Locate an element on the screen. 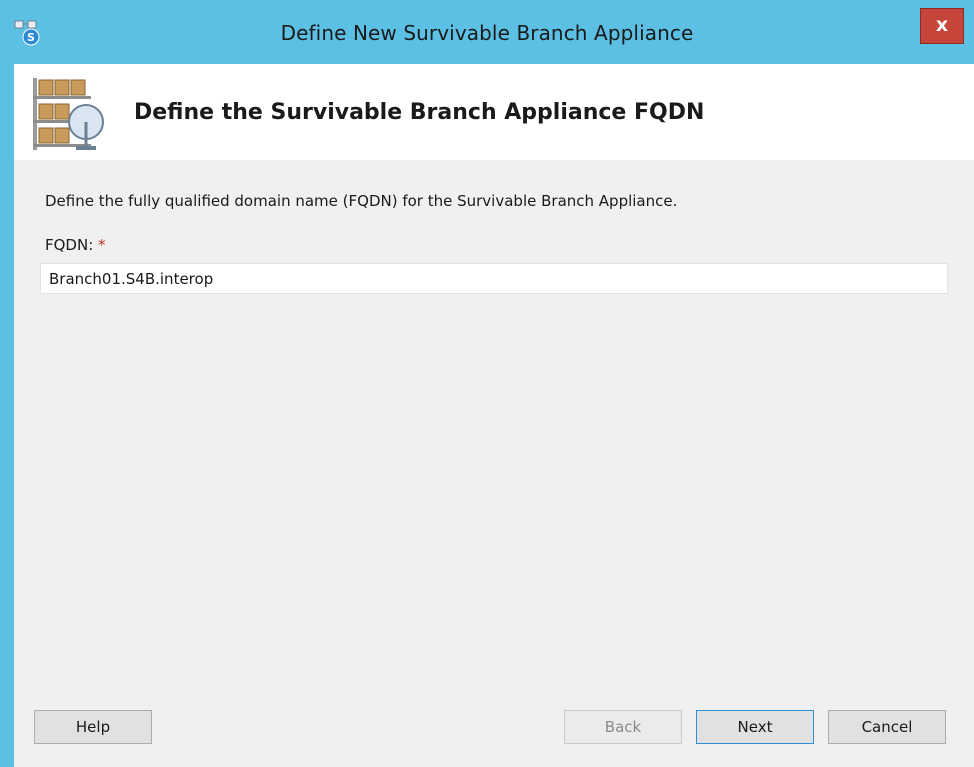 The image size is (974, 767). window-title: Define New Survivable Branch Appliance is located at coordinates (487, 33).